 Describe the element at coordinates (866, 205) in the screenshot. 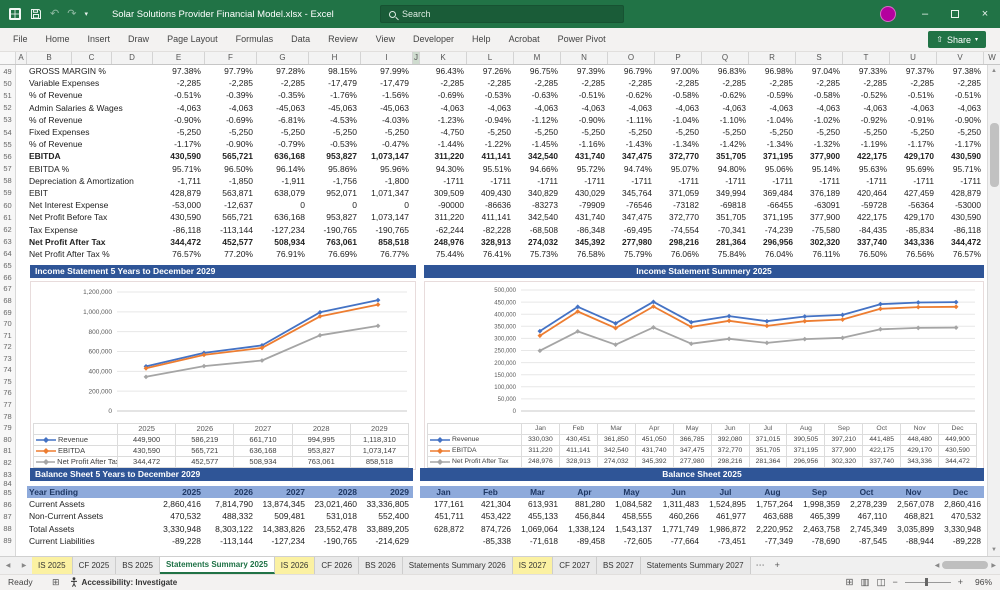

I see `cell: -59728` at that location.